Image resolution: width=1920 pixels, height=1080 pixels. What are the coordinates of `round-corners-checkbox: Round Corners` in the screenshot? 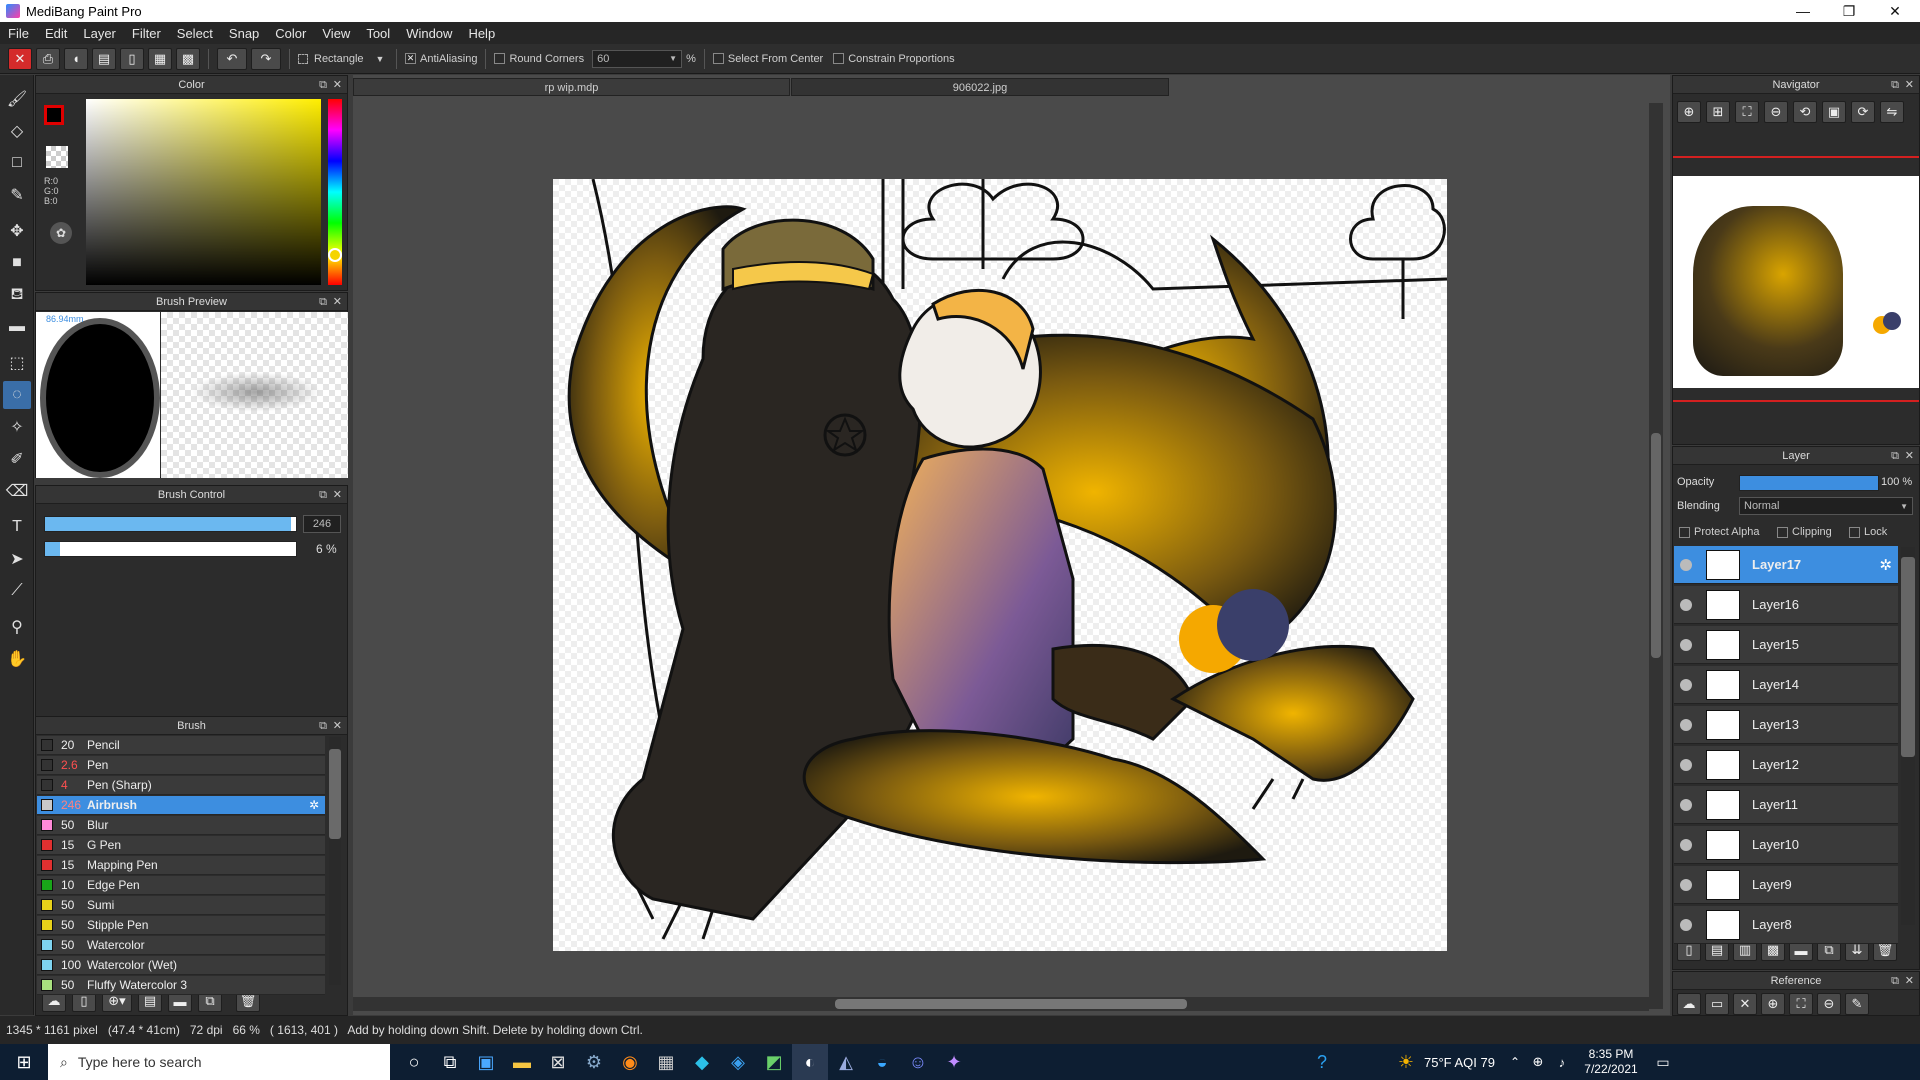 It's located at (539, 59).